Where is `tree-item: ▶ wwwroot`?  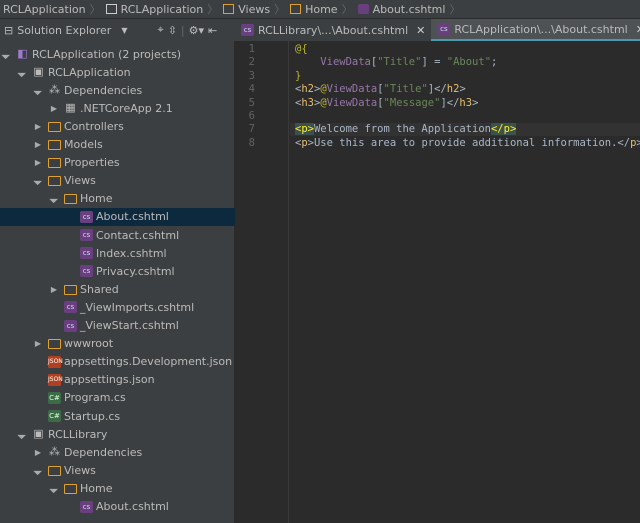
tree-item: ▶ wwwroot is located at coordinates (117, 344).